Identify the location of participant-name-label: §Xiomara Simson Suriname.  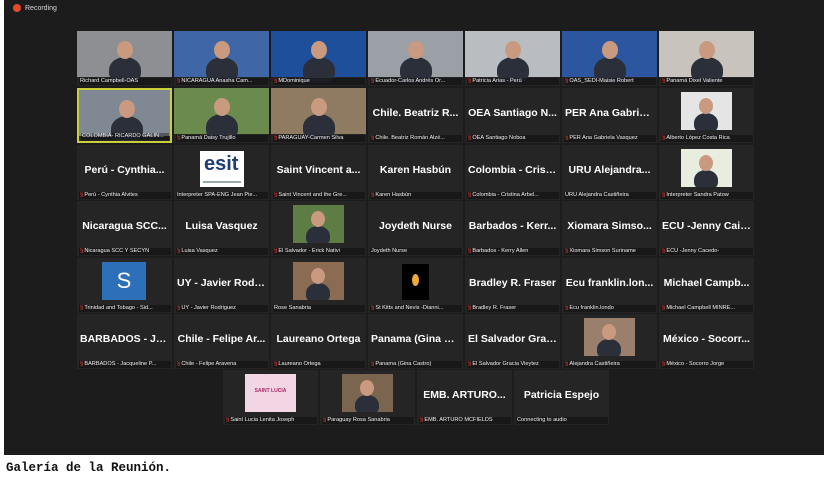
(610, 251).